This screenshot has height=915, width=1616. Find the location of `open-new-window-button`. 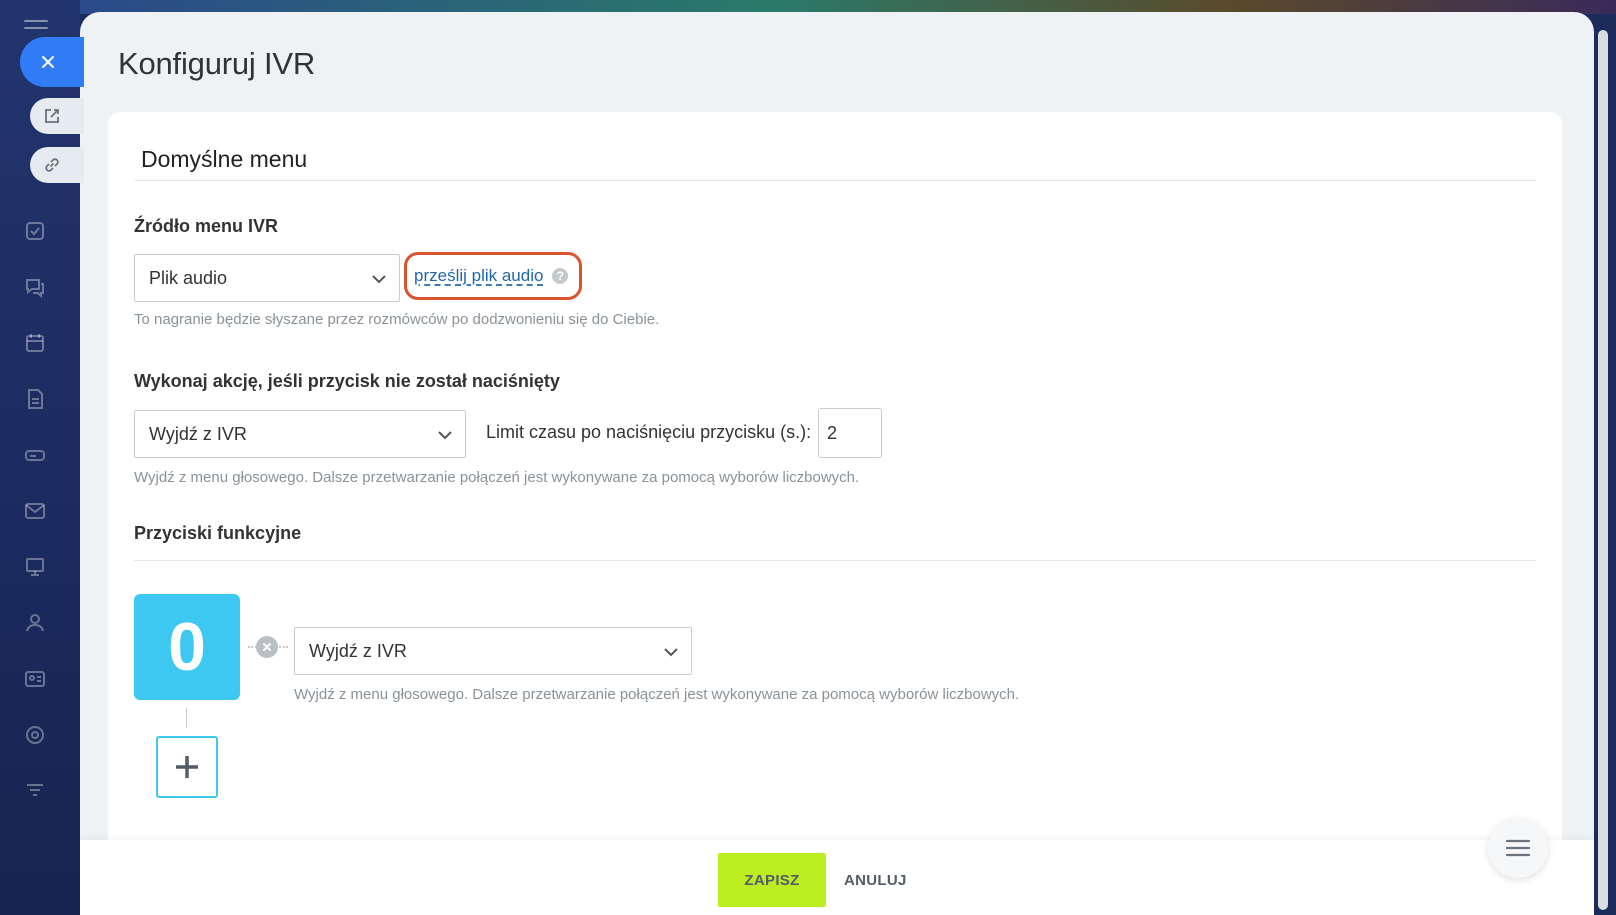

open-new-window-button is located at coordinates (57, 116).